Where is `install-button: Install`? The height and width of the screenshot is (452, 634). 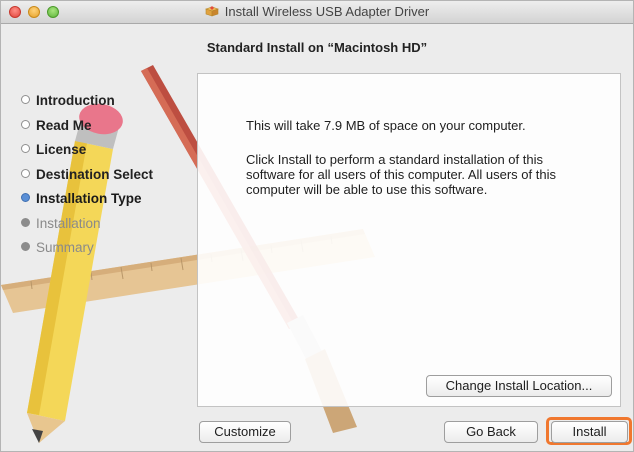
install-button: Install is located at coordinates (589, 432).